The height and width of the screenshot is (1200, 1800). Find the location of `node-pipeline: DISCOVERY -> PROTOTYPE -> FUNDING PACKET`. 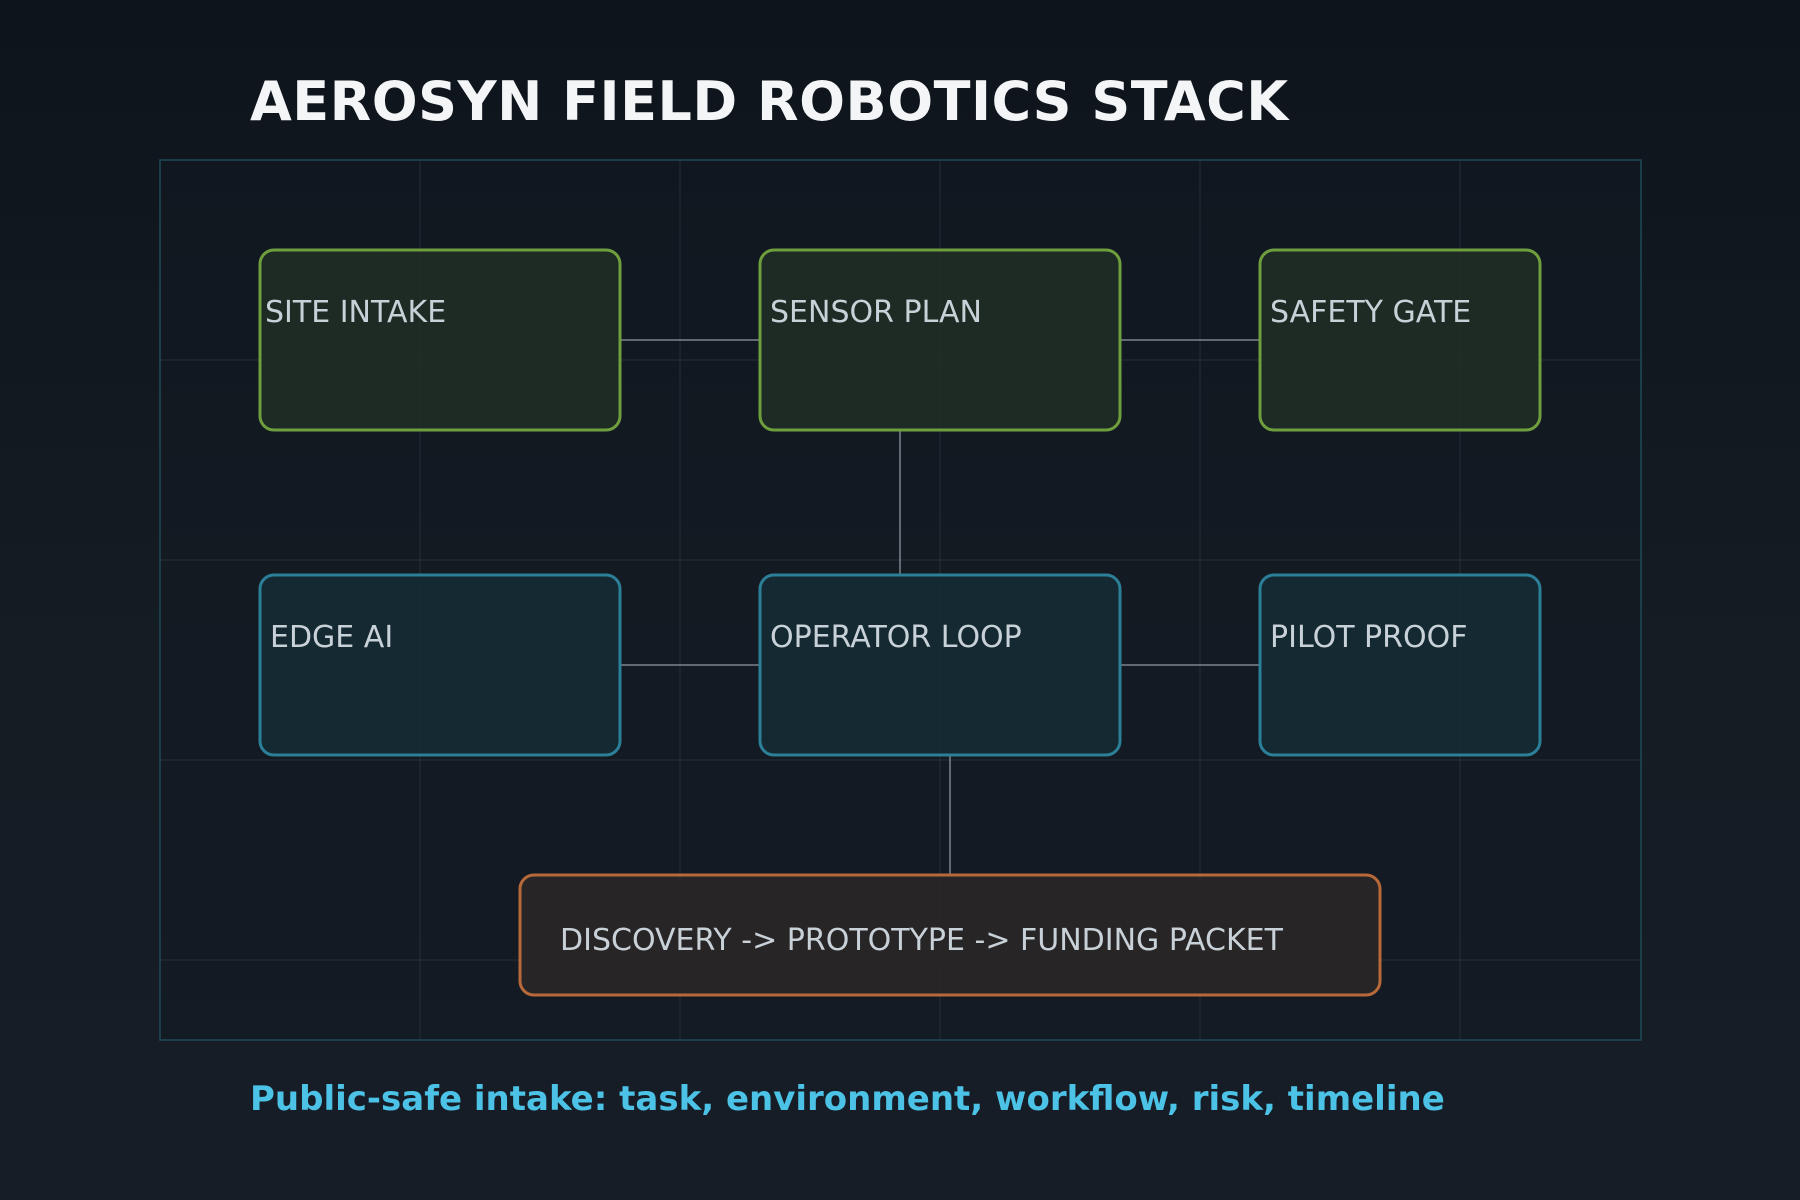

node-pipeline: DISCOVERY -> PROTOTYPE -> FUNDING PACKET is located at coordinates (950, 935).